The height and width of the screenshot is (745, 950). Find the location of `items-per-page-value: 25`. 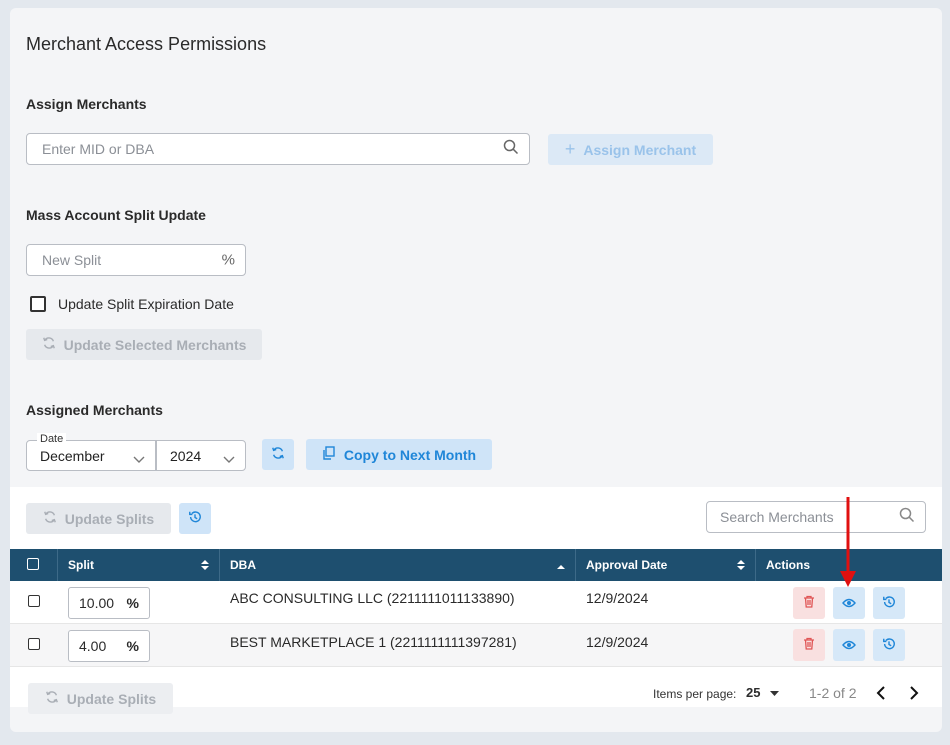

items-per-page-value: 25 is located at coordinates (753, 692).